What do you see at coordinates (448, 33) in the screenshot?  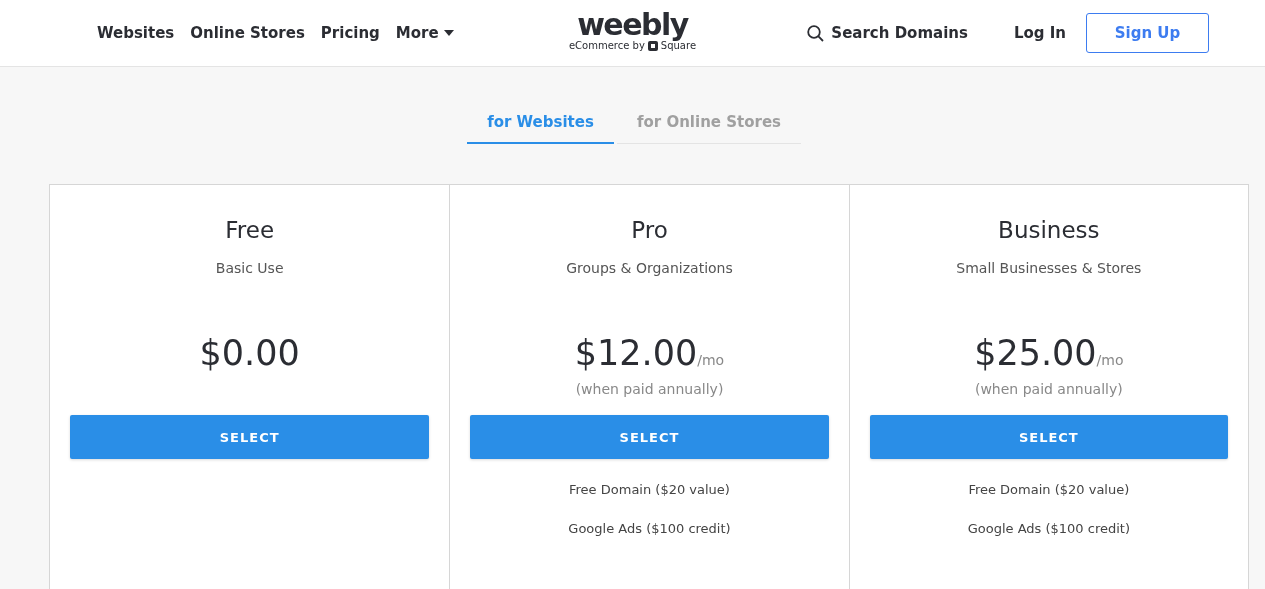 I see `caret-icon` at bounding box center [448, 33].